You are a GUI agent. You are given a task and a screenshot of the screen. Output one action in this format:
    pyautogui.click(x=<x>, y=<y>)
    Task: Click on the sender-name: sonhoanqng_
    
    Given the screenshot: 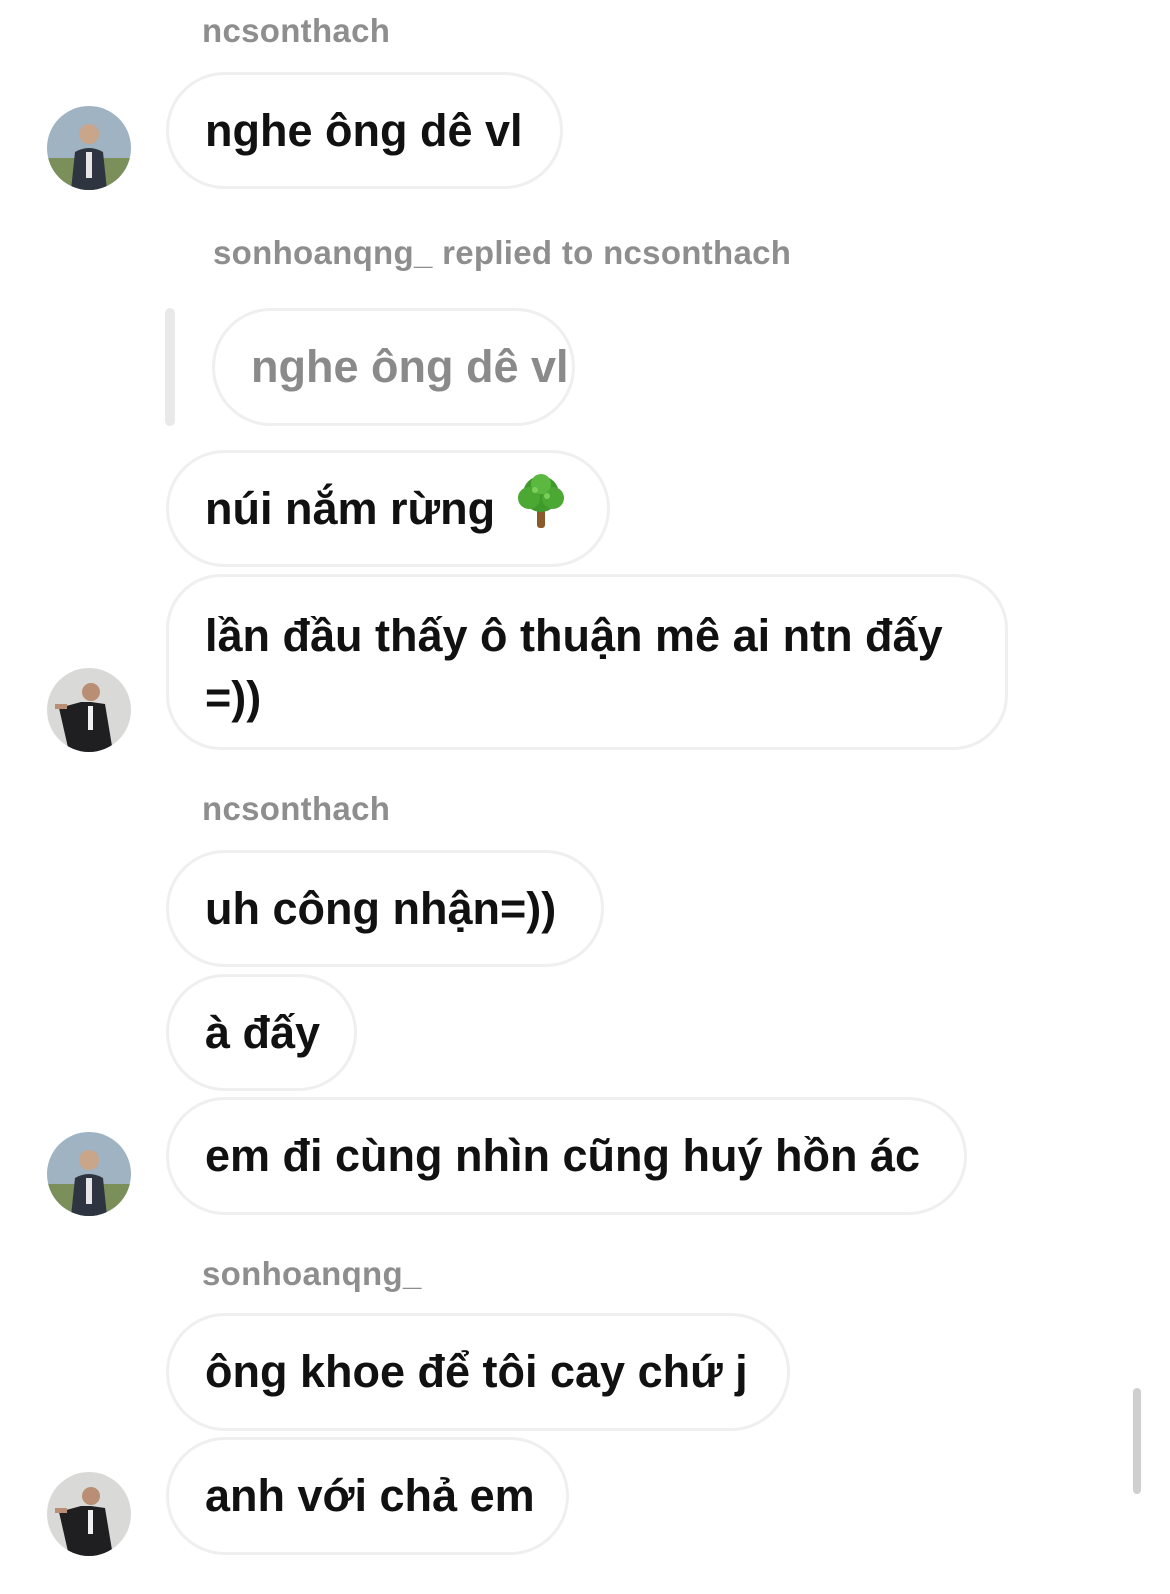 What is the action you would take?
    pyautogui.click(x=312, y=1273)
    